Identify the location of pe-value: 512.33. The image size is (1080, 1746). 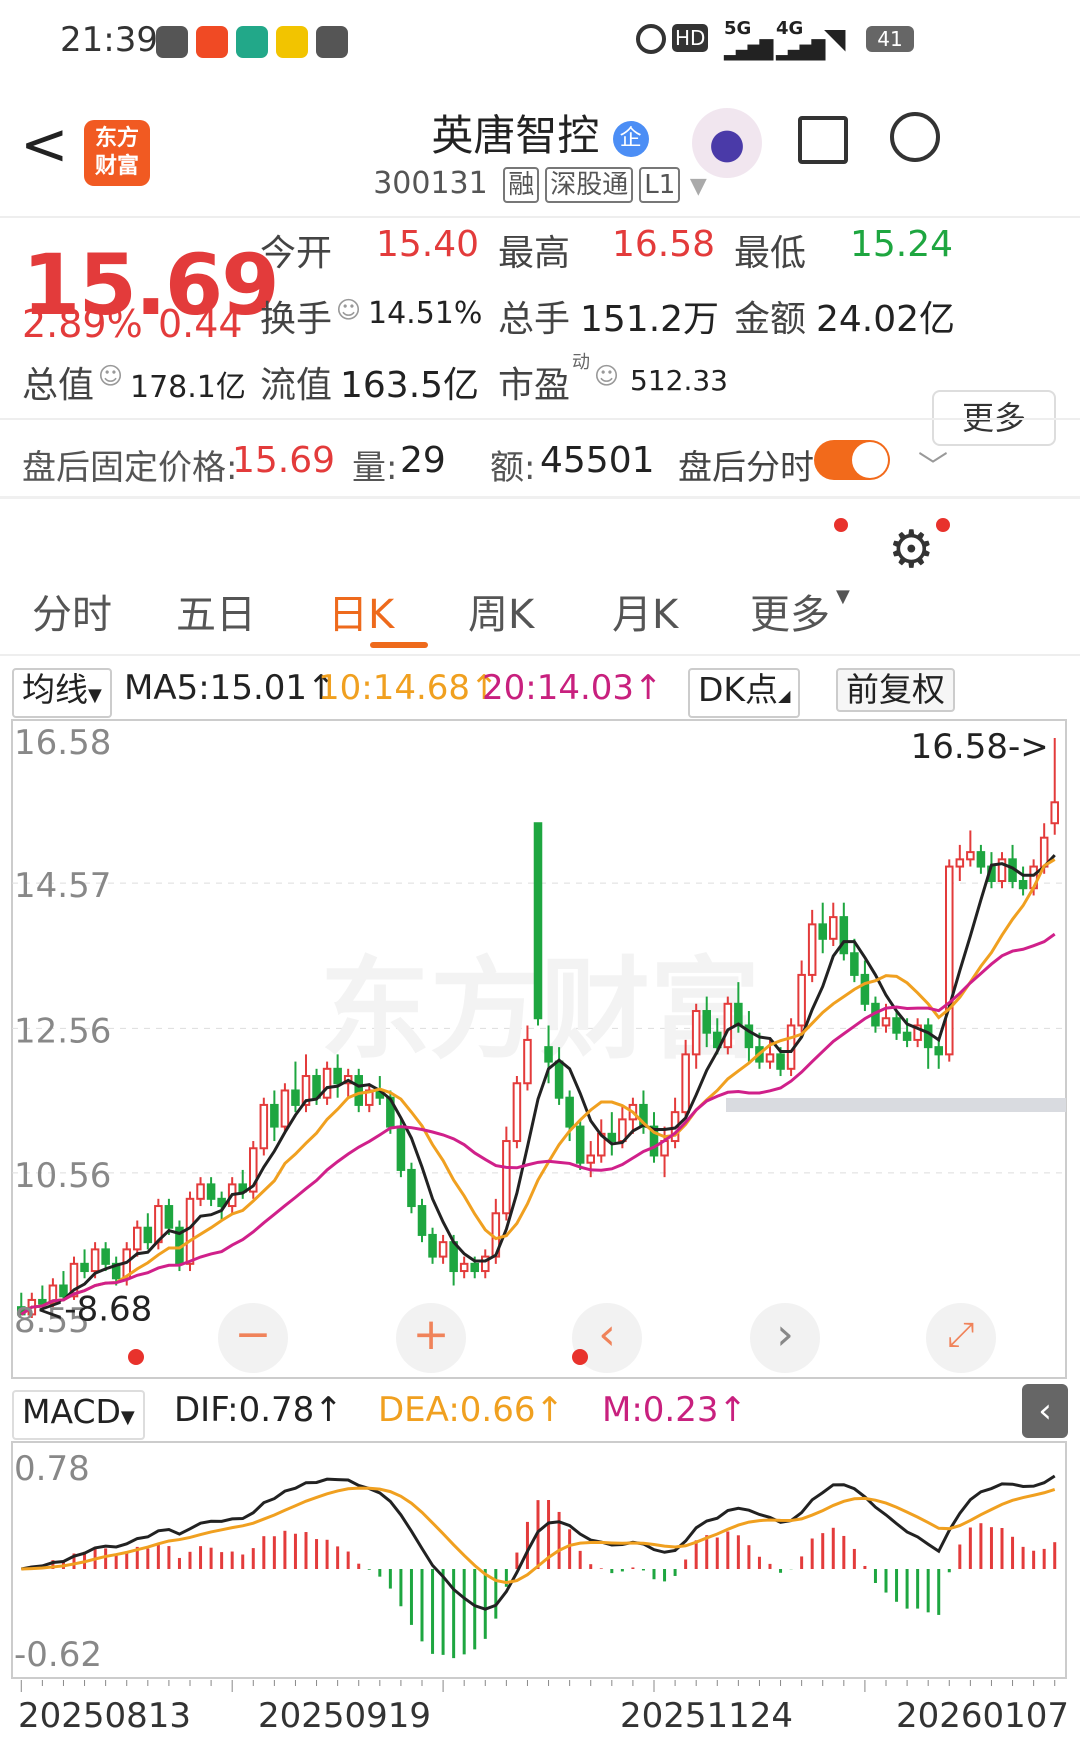
(679, 380).